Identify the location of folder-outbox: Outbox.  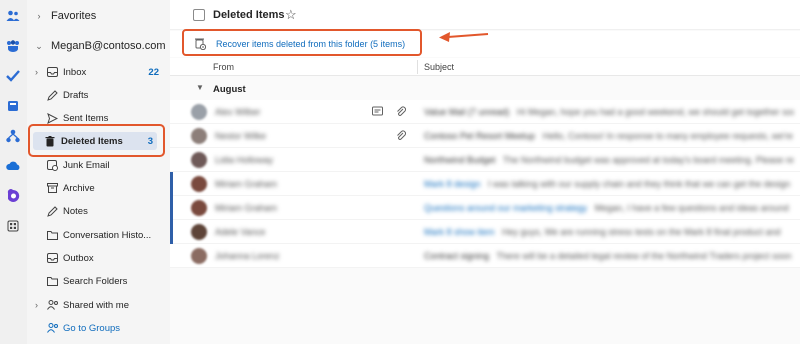
(99, 258).